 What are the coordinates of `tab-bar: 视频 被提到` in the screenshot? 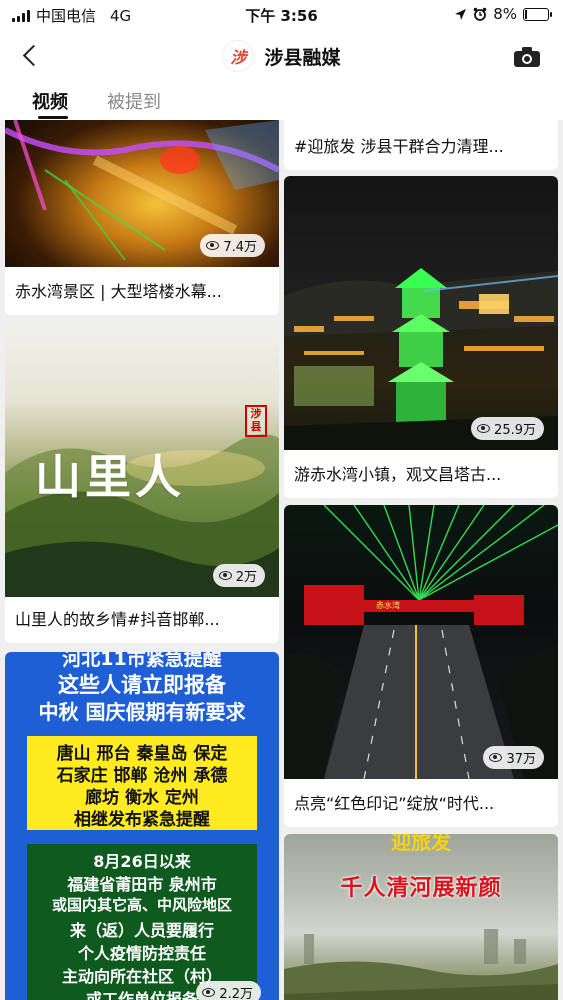 It's located at (281, 102).